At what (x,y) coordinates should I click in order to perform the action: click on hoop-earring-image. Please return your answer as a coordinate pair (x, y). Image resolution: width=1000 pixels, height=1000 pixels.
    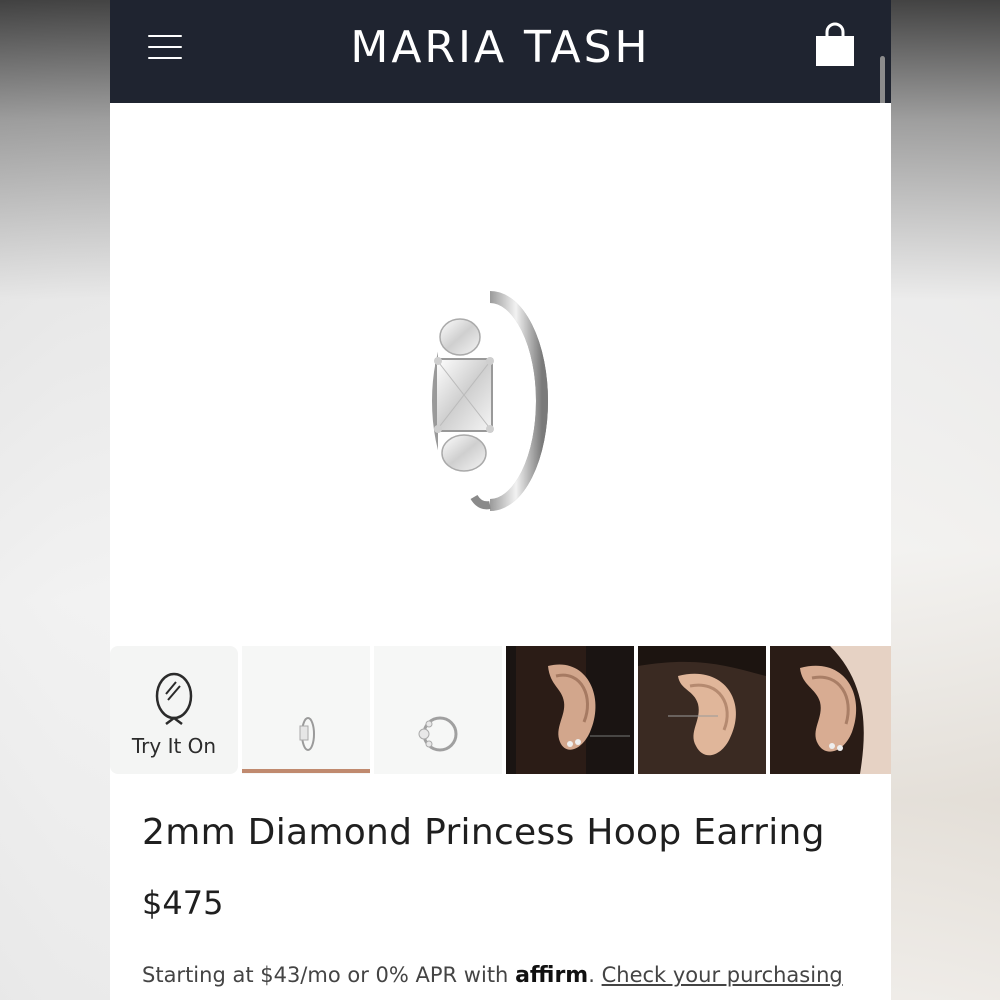
    Looking at the image, I should click on (490, 398).